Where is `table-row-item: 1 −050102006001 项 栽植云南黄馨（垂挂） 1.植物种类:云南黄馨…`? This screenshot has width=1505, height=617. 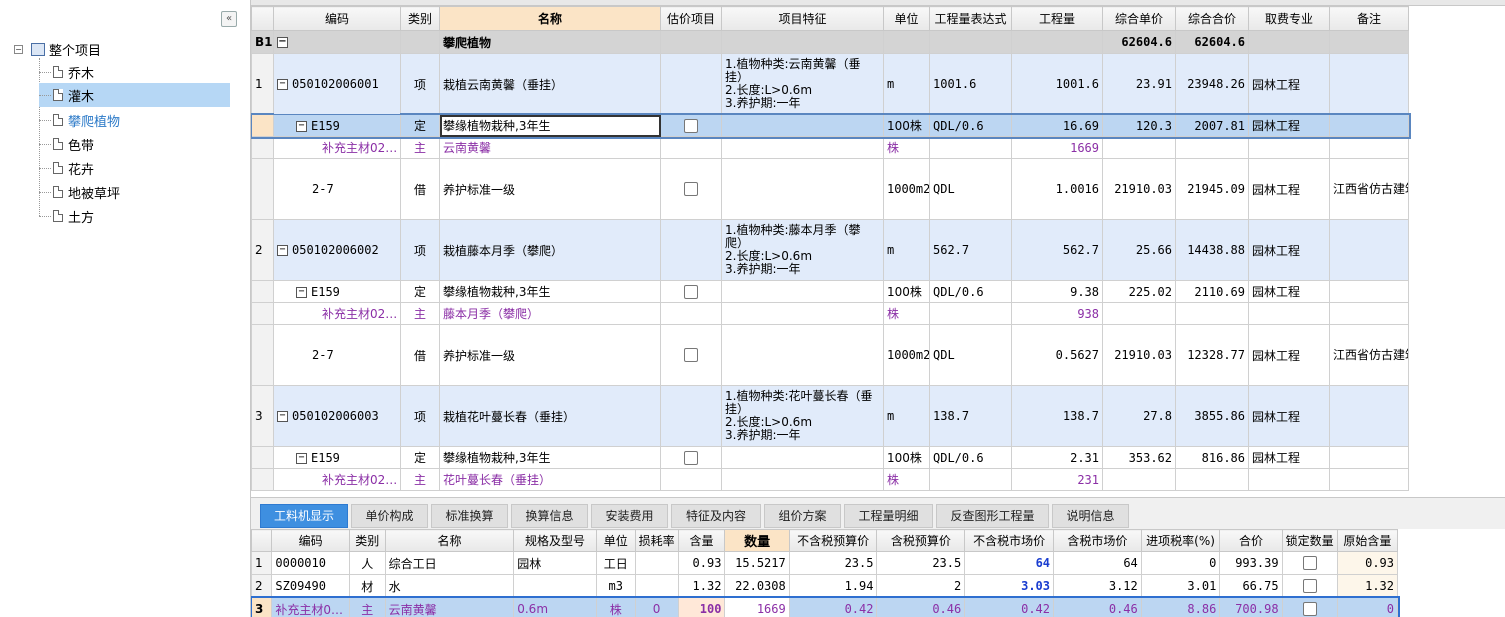
table-row-item: 1 −050102006001 项 栽植云南黄馨（垂挂） 1.植物种类:云南黄馨… is located at coordinates (830, 84).